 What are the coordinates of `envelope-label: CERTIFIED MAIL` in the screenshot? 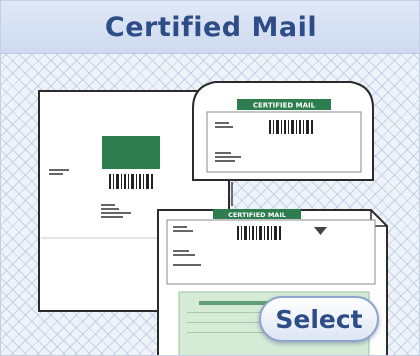 It's located at (284, 106).